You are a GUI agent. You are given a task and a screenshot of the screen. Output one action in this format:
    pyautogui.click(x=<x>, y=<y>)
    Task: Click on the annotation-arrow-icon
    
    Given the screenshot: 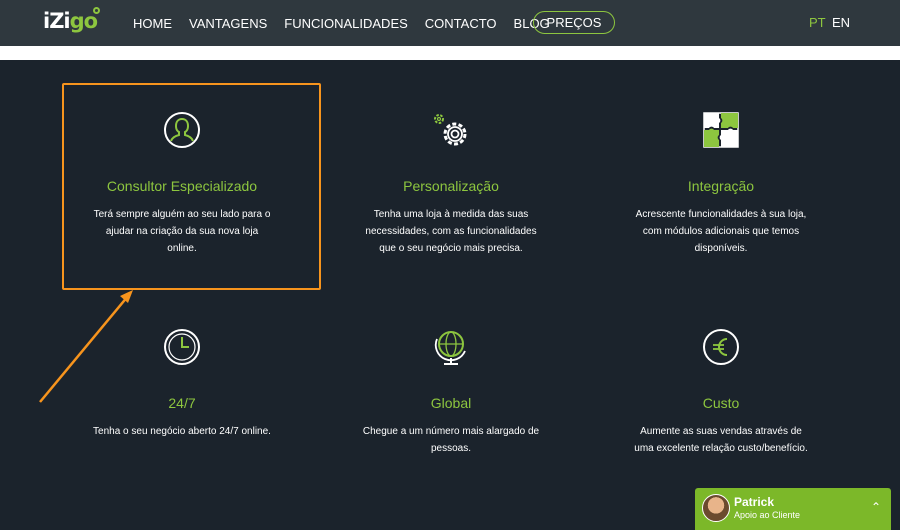 What is the action you would take?
    pyautogui.click(x=86, y=346)
    